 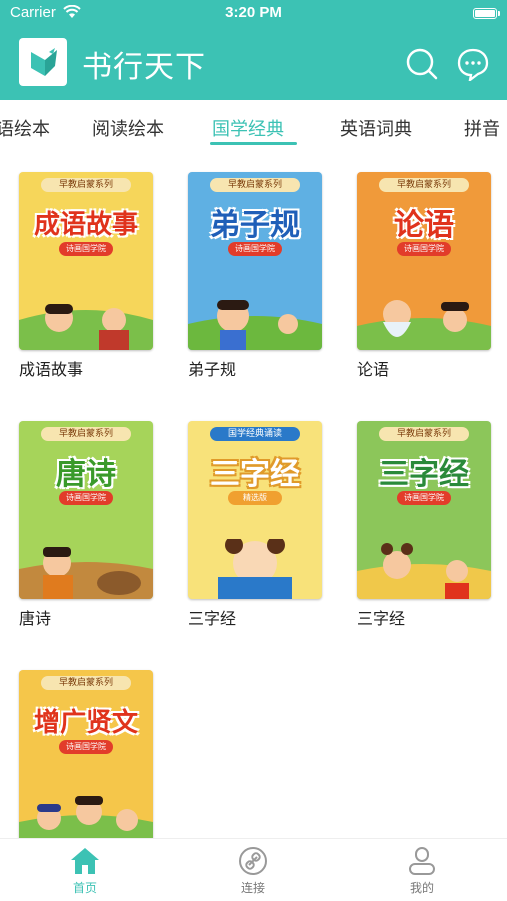 What do you see at coordinates (376, 128) in the screenshot?
I see `tab-english-dictionary: 英语词典` at bounding box center [376, 128].